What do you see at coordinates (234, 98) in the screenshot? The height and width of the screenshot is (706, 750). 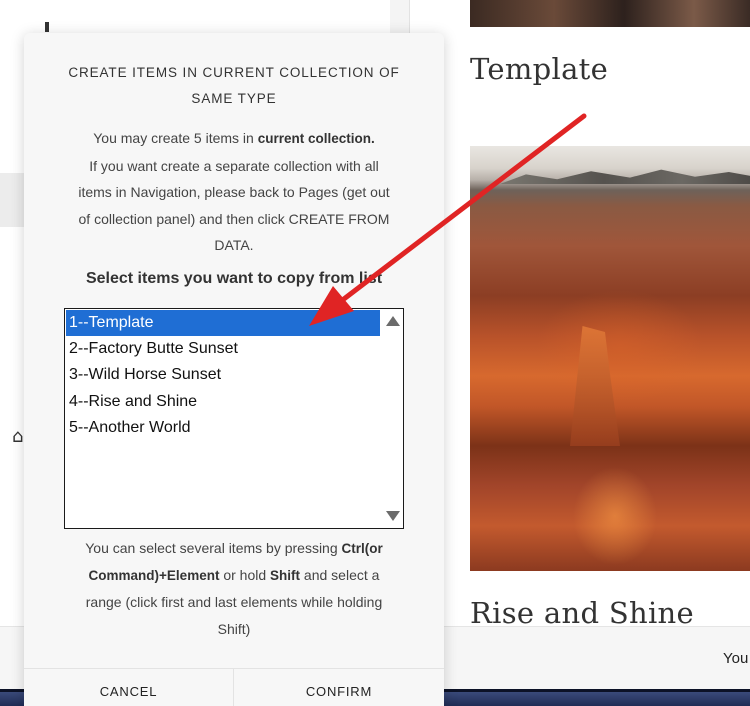 I see `dialog-title-line2: SAME TYPE` at bounding box center [234, 98].